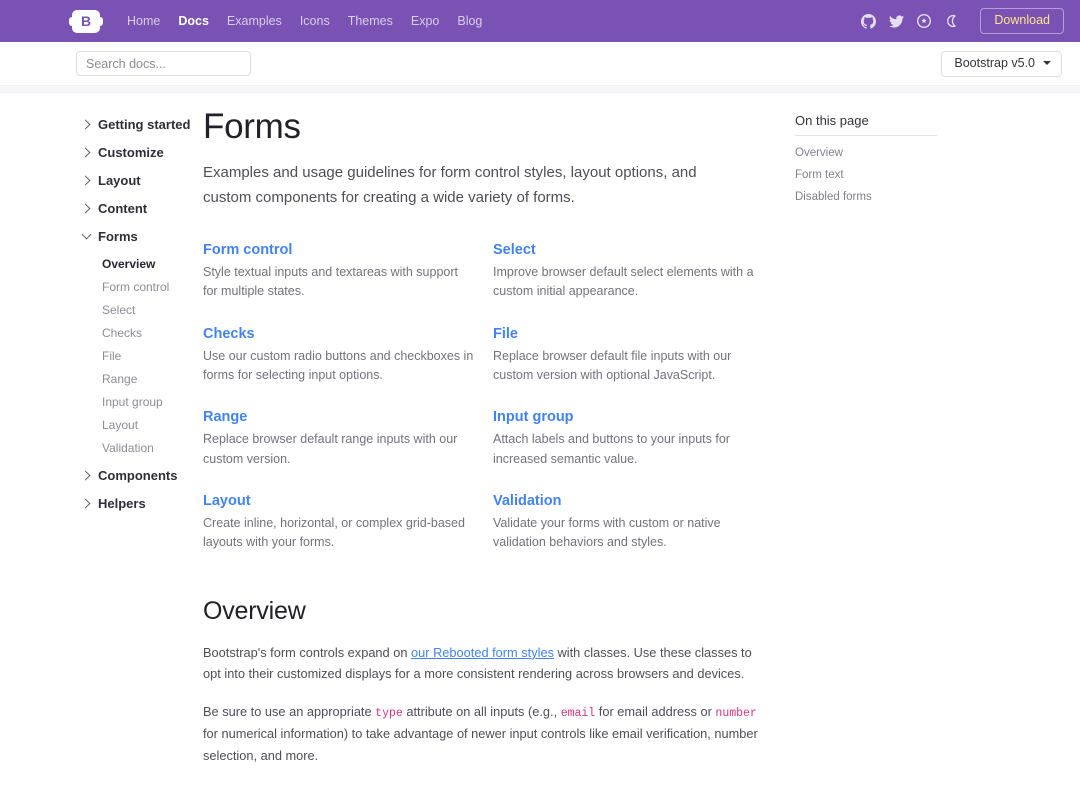 Image resolution: width=1080 pixels, height=785 pixels. I want to click on sidebar-item-components: Components, so click(133, 475).